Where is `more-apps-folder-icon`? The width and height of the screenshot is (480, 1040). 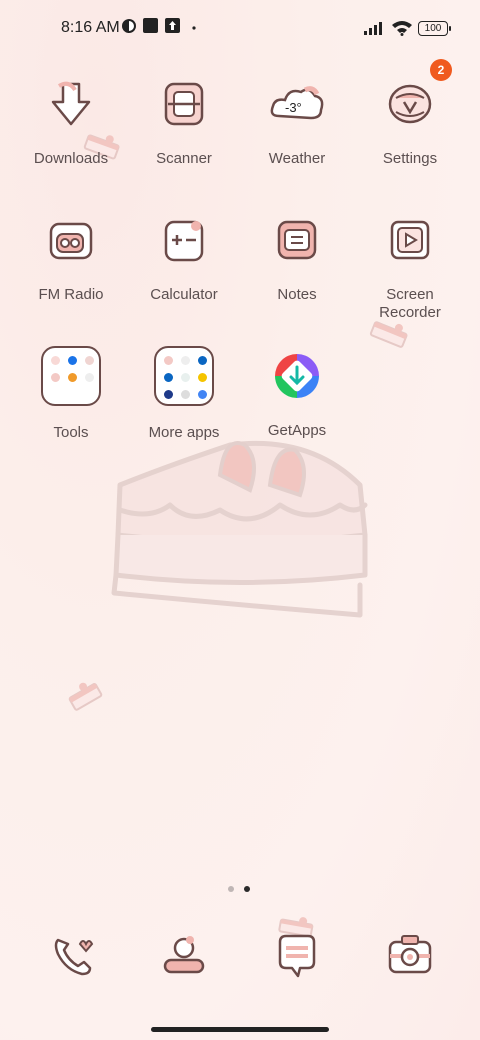
more-apps-folder-icon is located at coordinates (184, 378).